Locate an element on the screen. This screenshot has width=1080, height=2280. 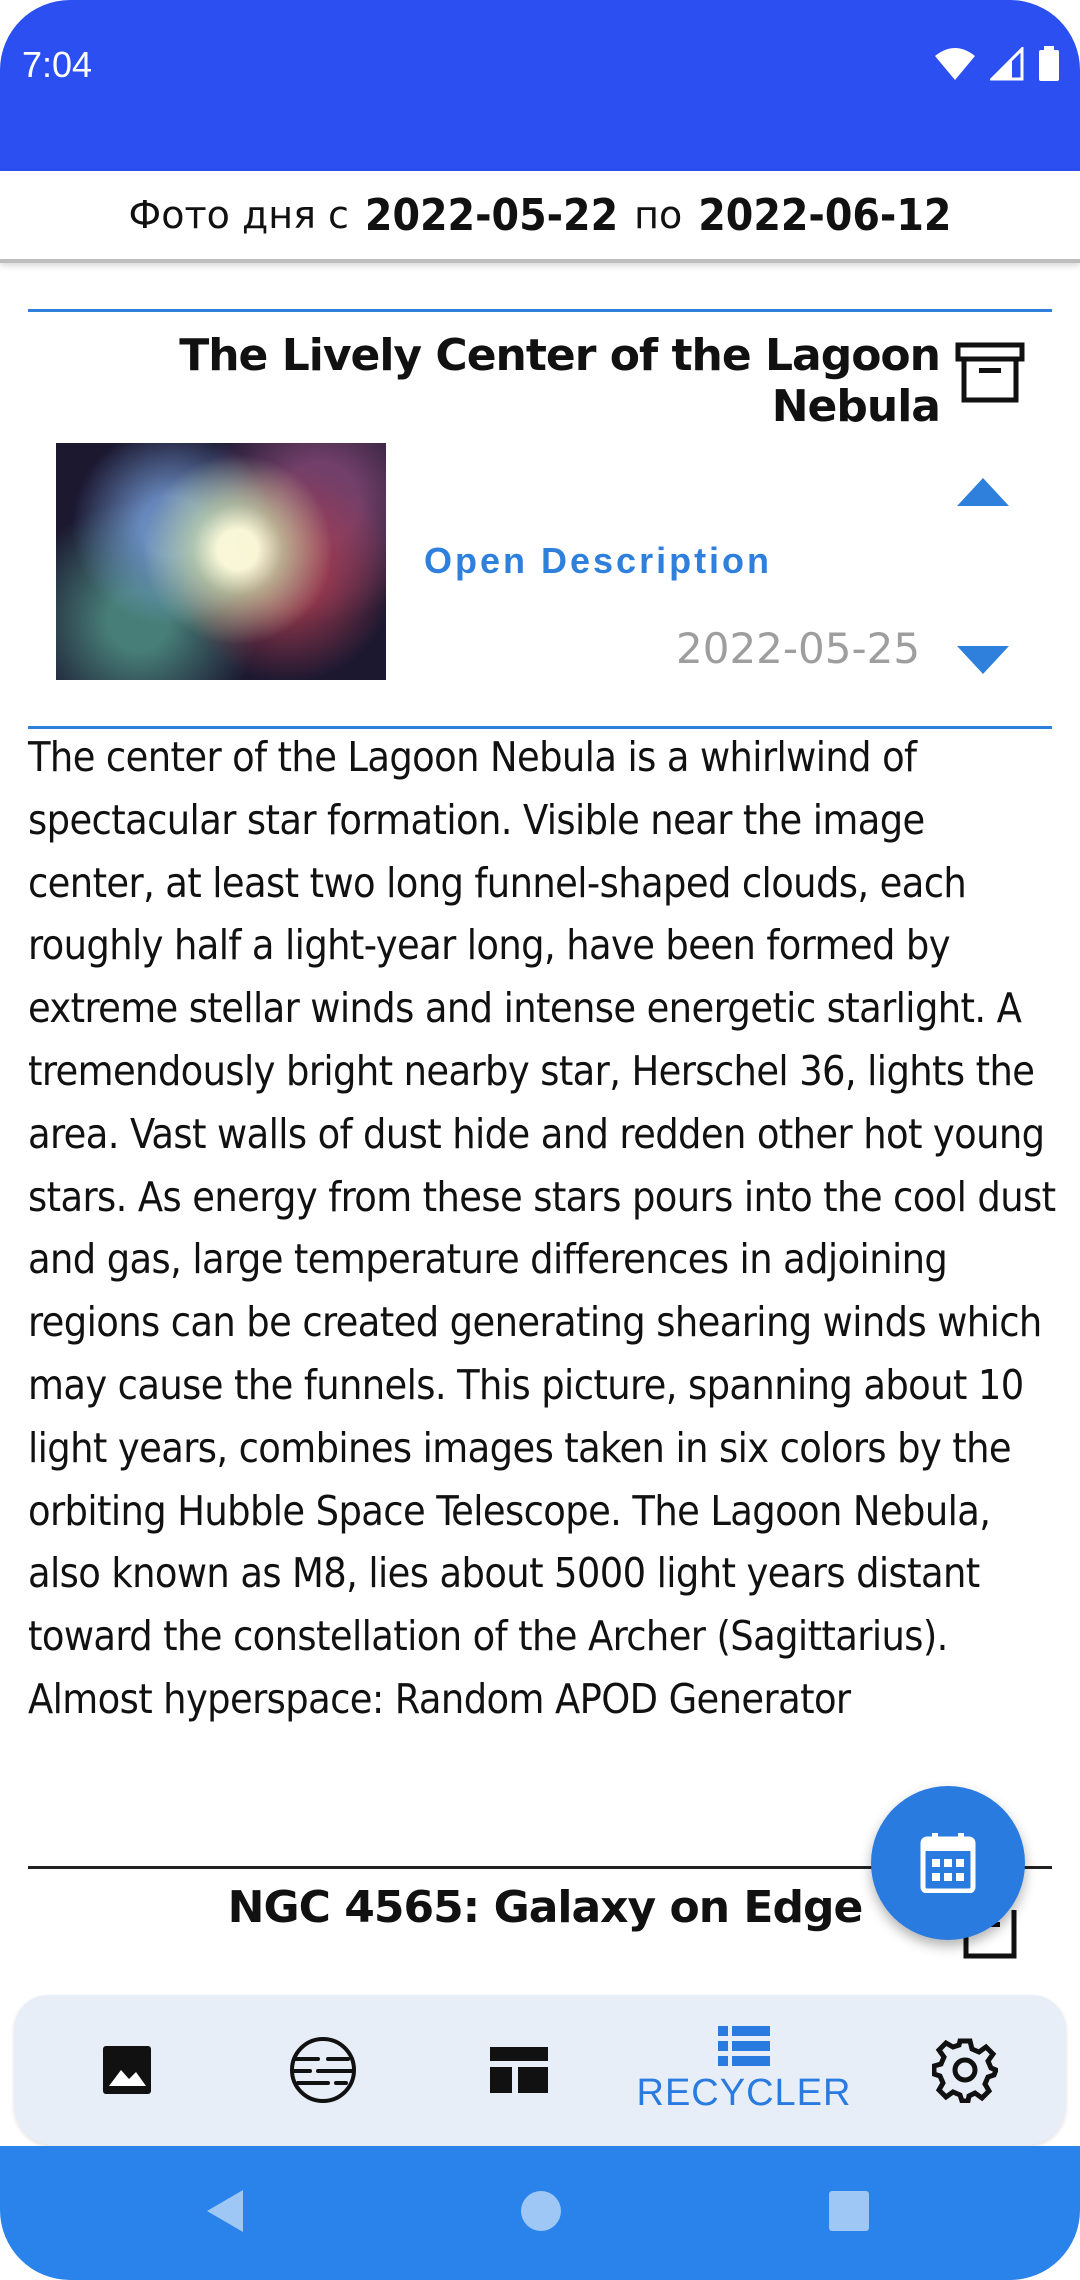
calendar-icon is located at coordinates (948, 1863).